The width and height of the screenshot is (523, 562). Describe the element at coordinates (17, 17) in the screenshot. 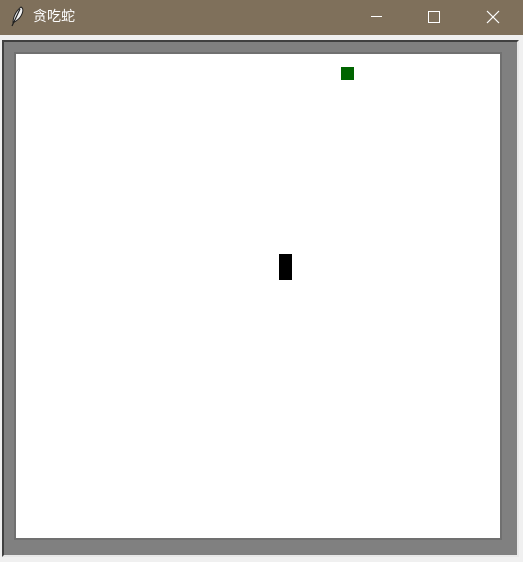

I see `feather-icon` at that location.